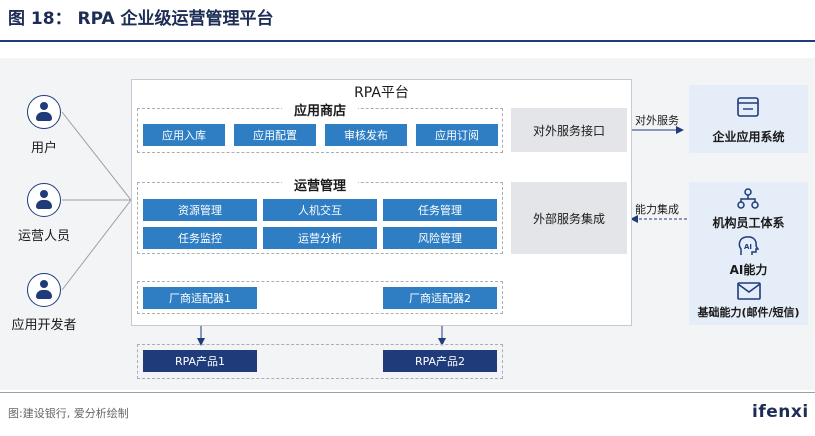 Image resolution: width=815 pixels, height=436 pixels. I want to click on operator-label: 运营人员, so click(43, 236).